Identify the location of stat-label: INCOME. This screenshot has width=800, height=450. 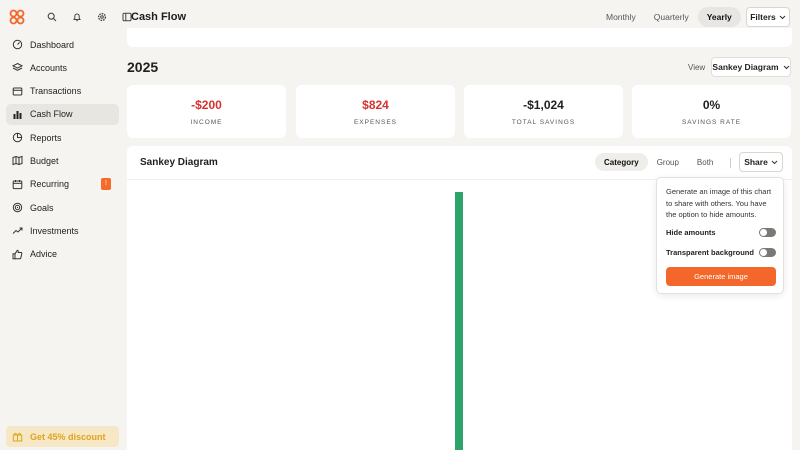
(206, 122).